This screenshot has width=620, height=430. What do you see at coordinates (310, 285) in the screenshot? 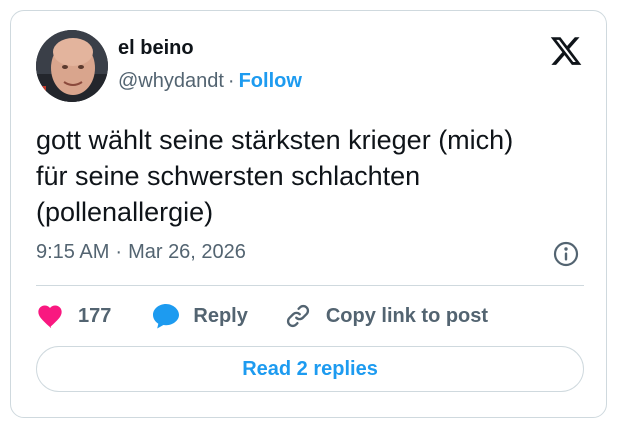
I see `divider` at bounding box center [310, 285].